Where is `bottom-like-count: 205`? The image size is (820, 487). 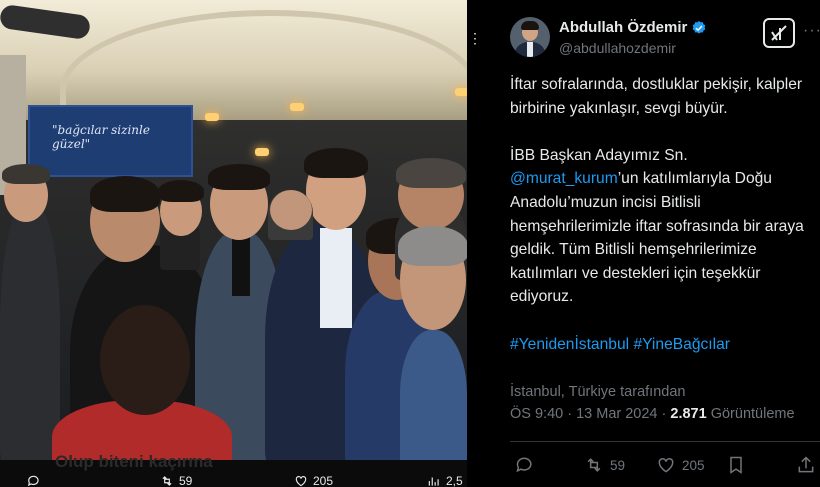
bottom-like-count: 205 is located at coordinates (323, 480).